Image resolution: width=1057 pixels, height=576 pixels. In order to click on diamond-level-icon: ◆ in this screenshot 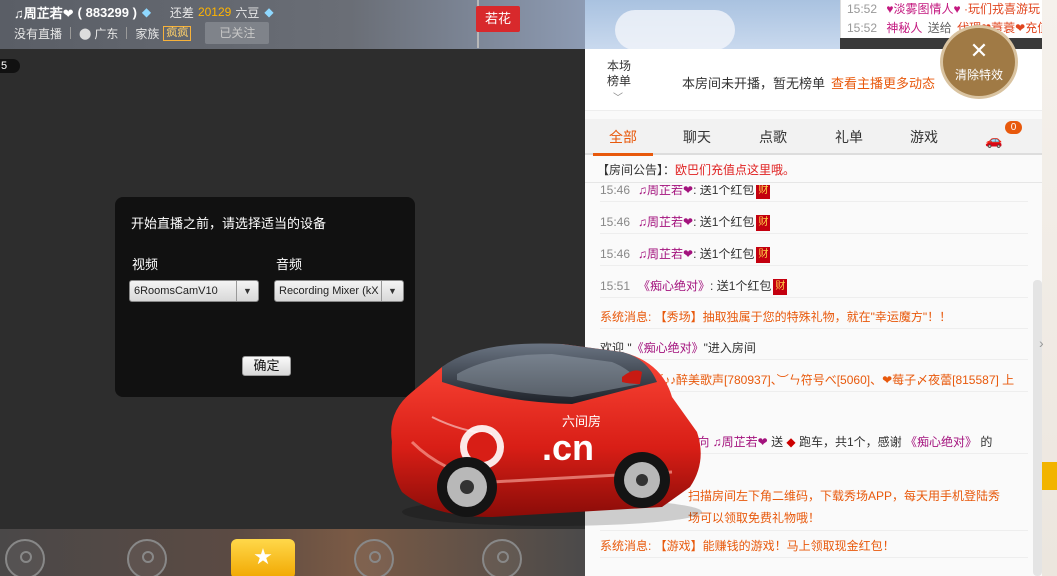, I will do `click(146, 12)`.